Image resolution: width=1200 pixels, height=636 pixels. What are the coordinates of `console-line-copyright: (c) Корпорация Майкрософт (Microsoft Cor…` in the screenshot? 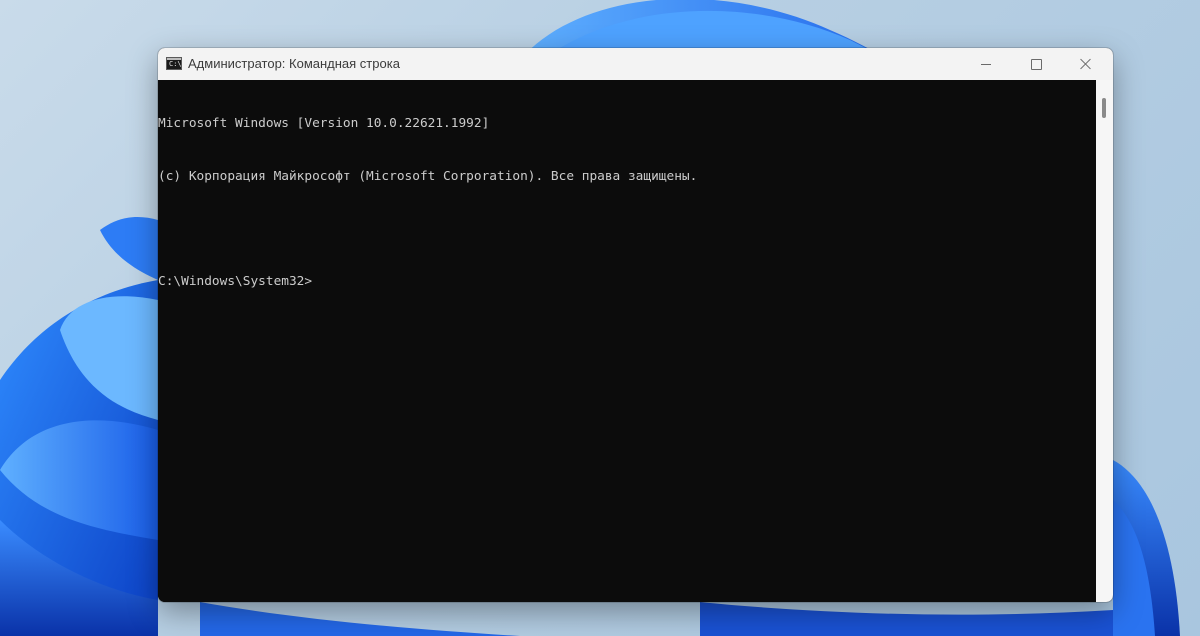 It's located at (428, 176).